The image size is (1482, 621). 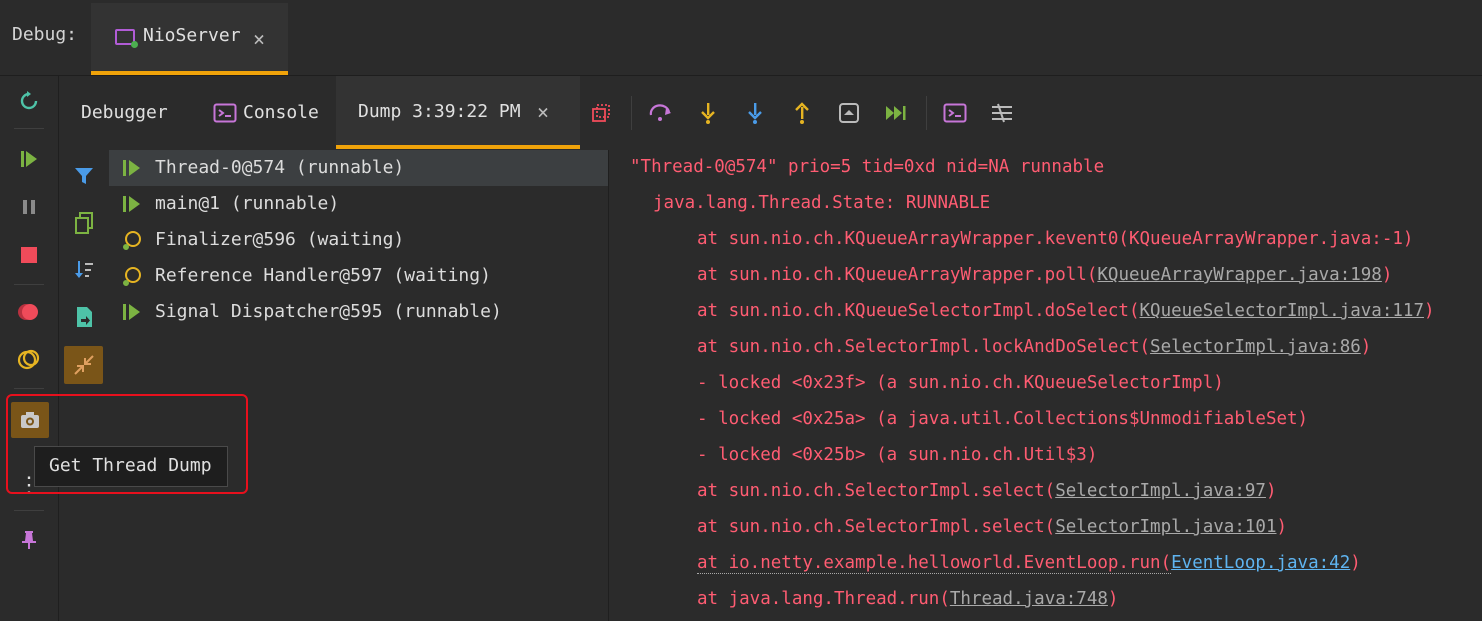 What do you see at coordinates (247, 203) in the screenshot?
I see `thread-label: main@1 (runnable)` at bounding box center [247, 203].